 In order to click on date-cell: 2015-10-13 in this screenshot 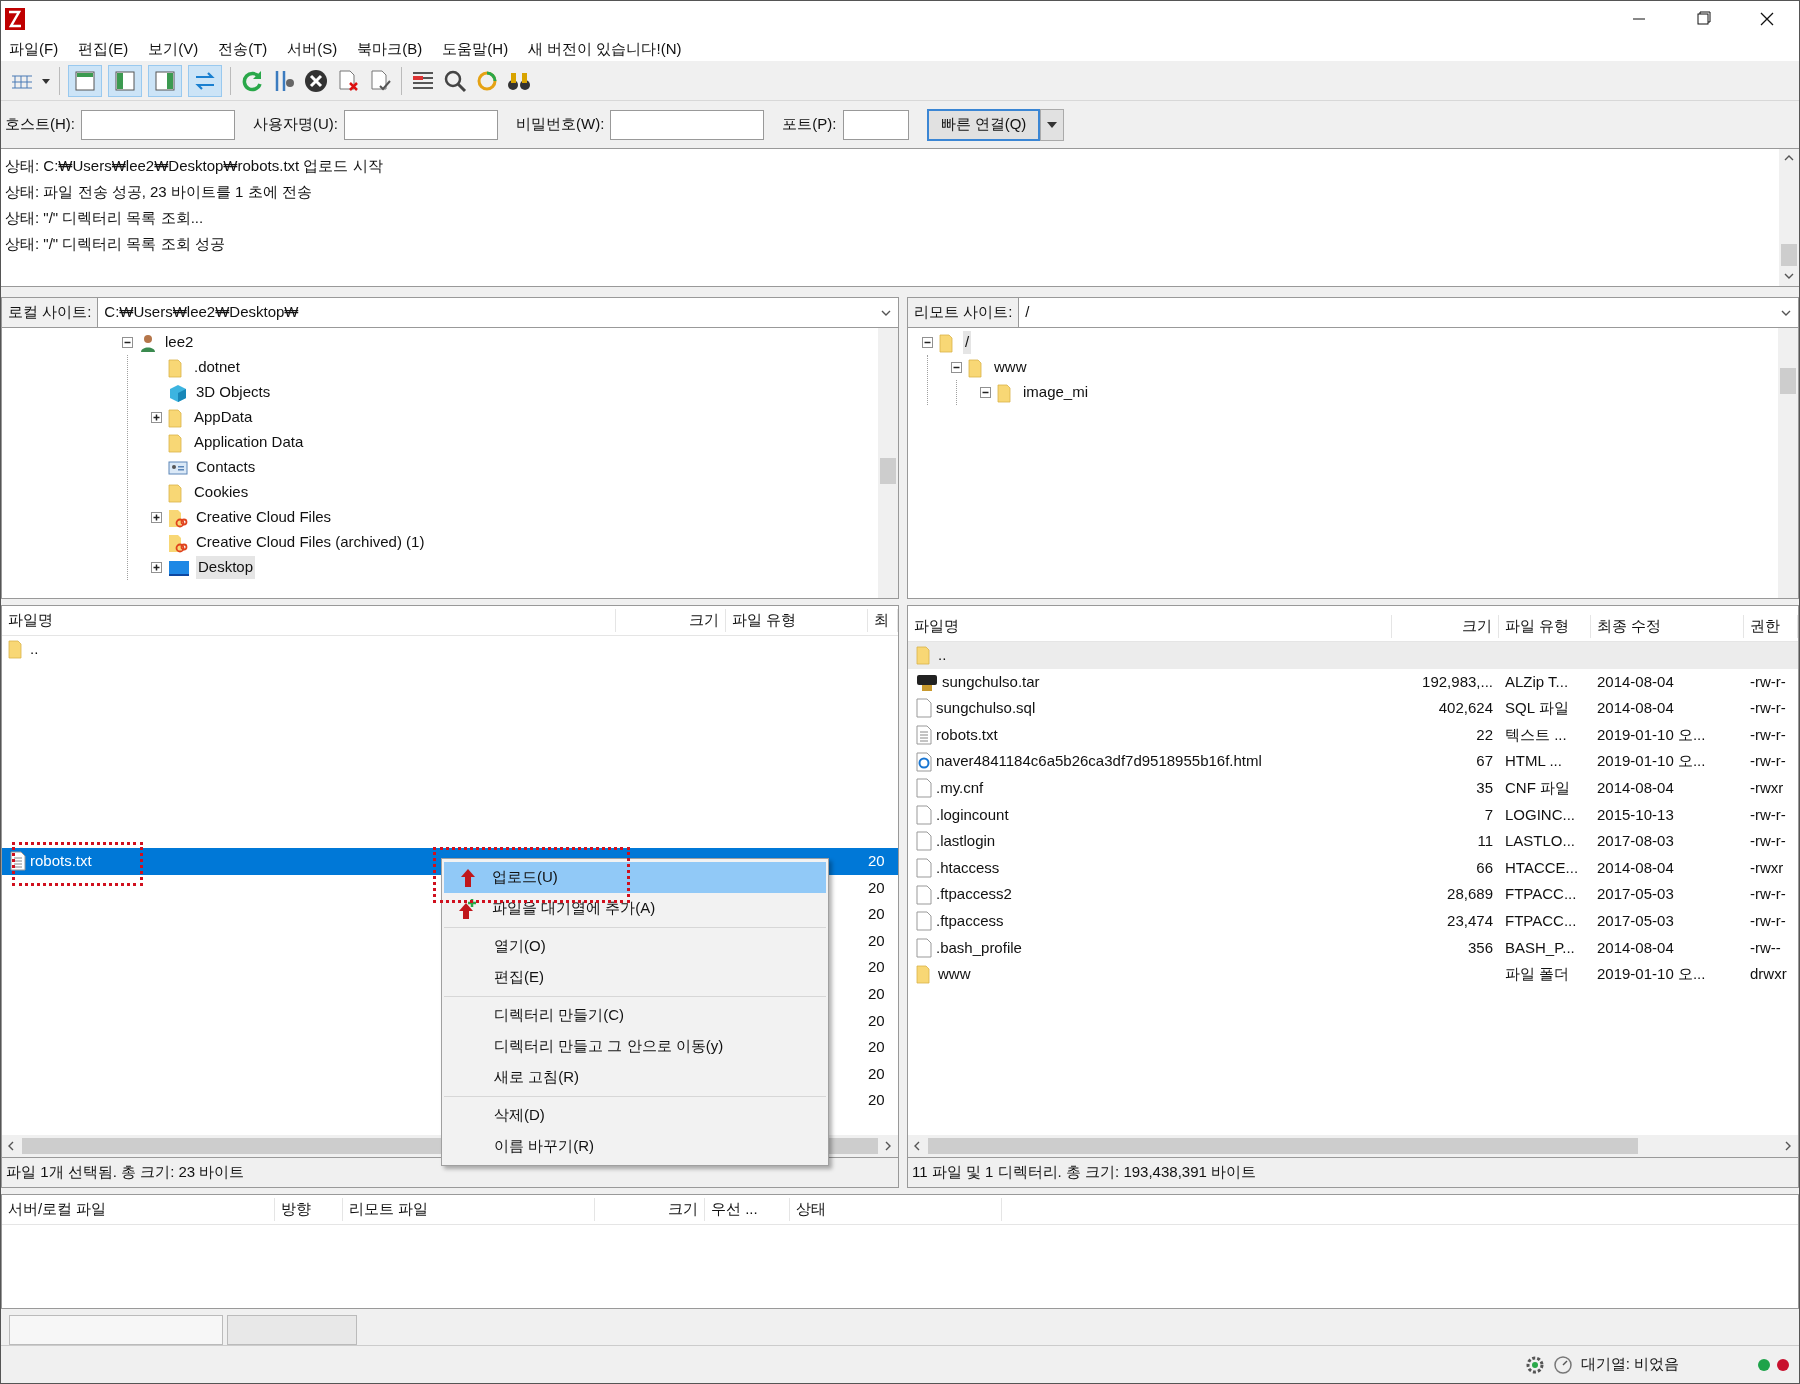, I will do `click(1635, 814)`.